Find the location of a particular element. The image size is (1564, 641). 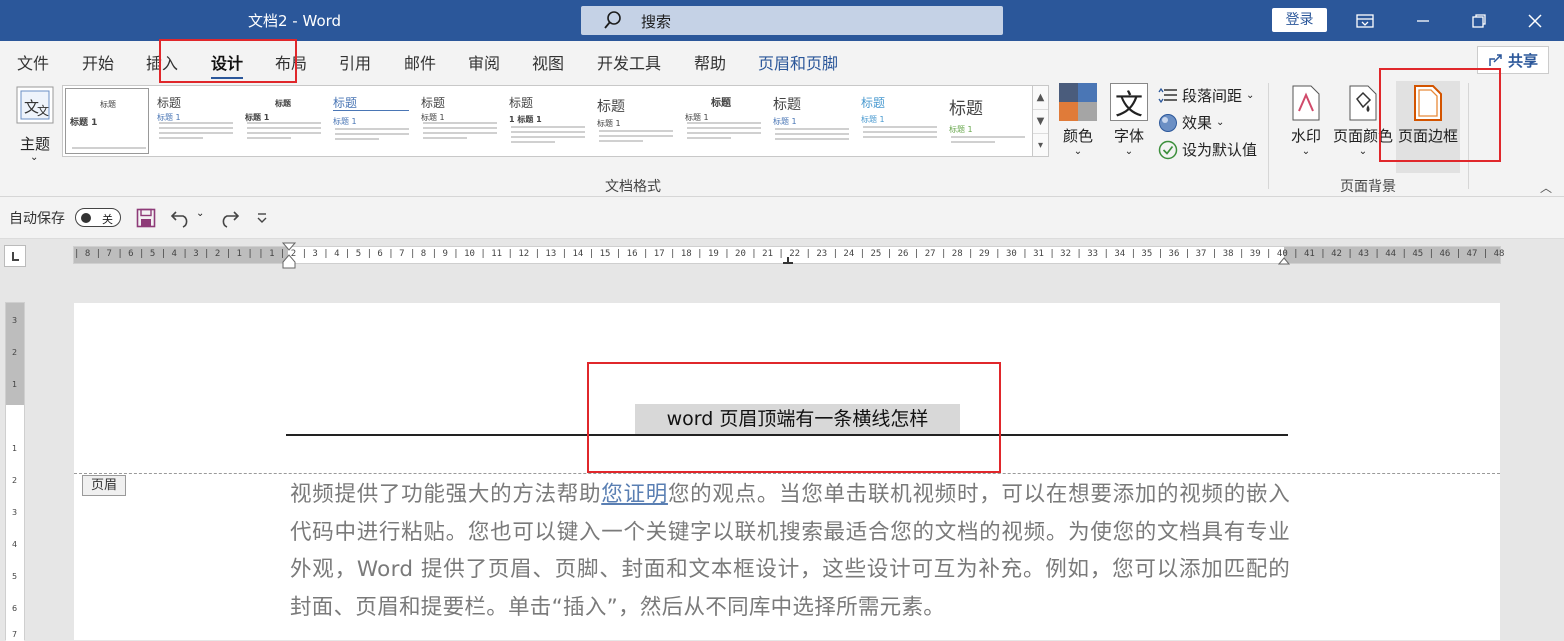

watermark-label: 水印 is located at coordinates (1305, 136).